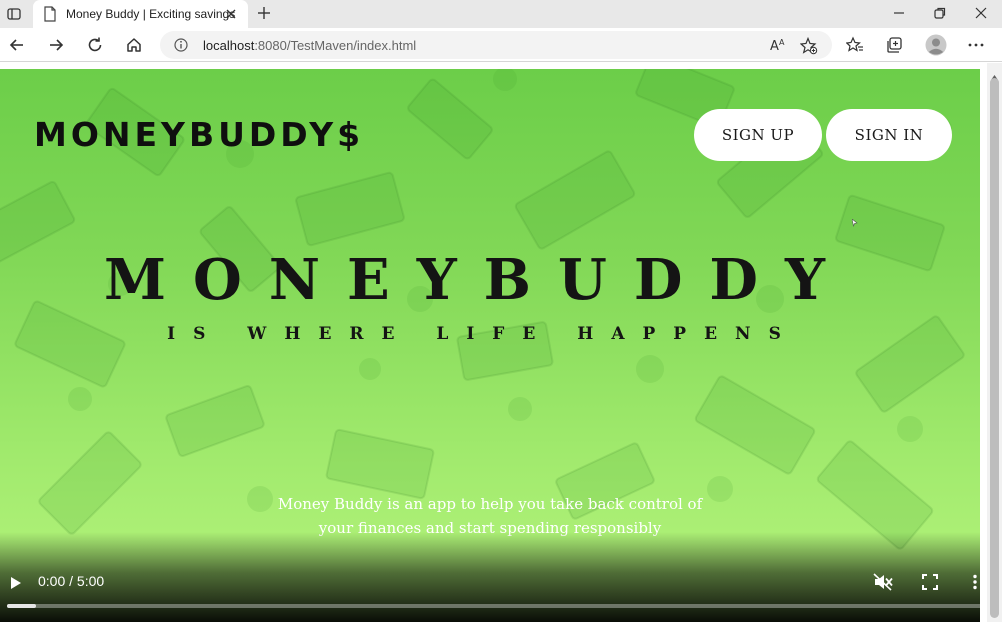 The image size is (1002, 622). I want to click on tab-actions-icon, so click(14, 14).